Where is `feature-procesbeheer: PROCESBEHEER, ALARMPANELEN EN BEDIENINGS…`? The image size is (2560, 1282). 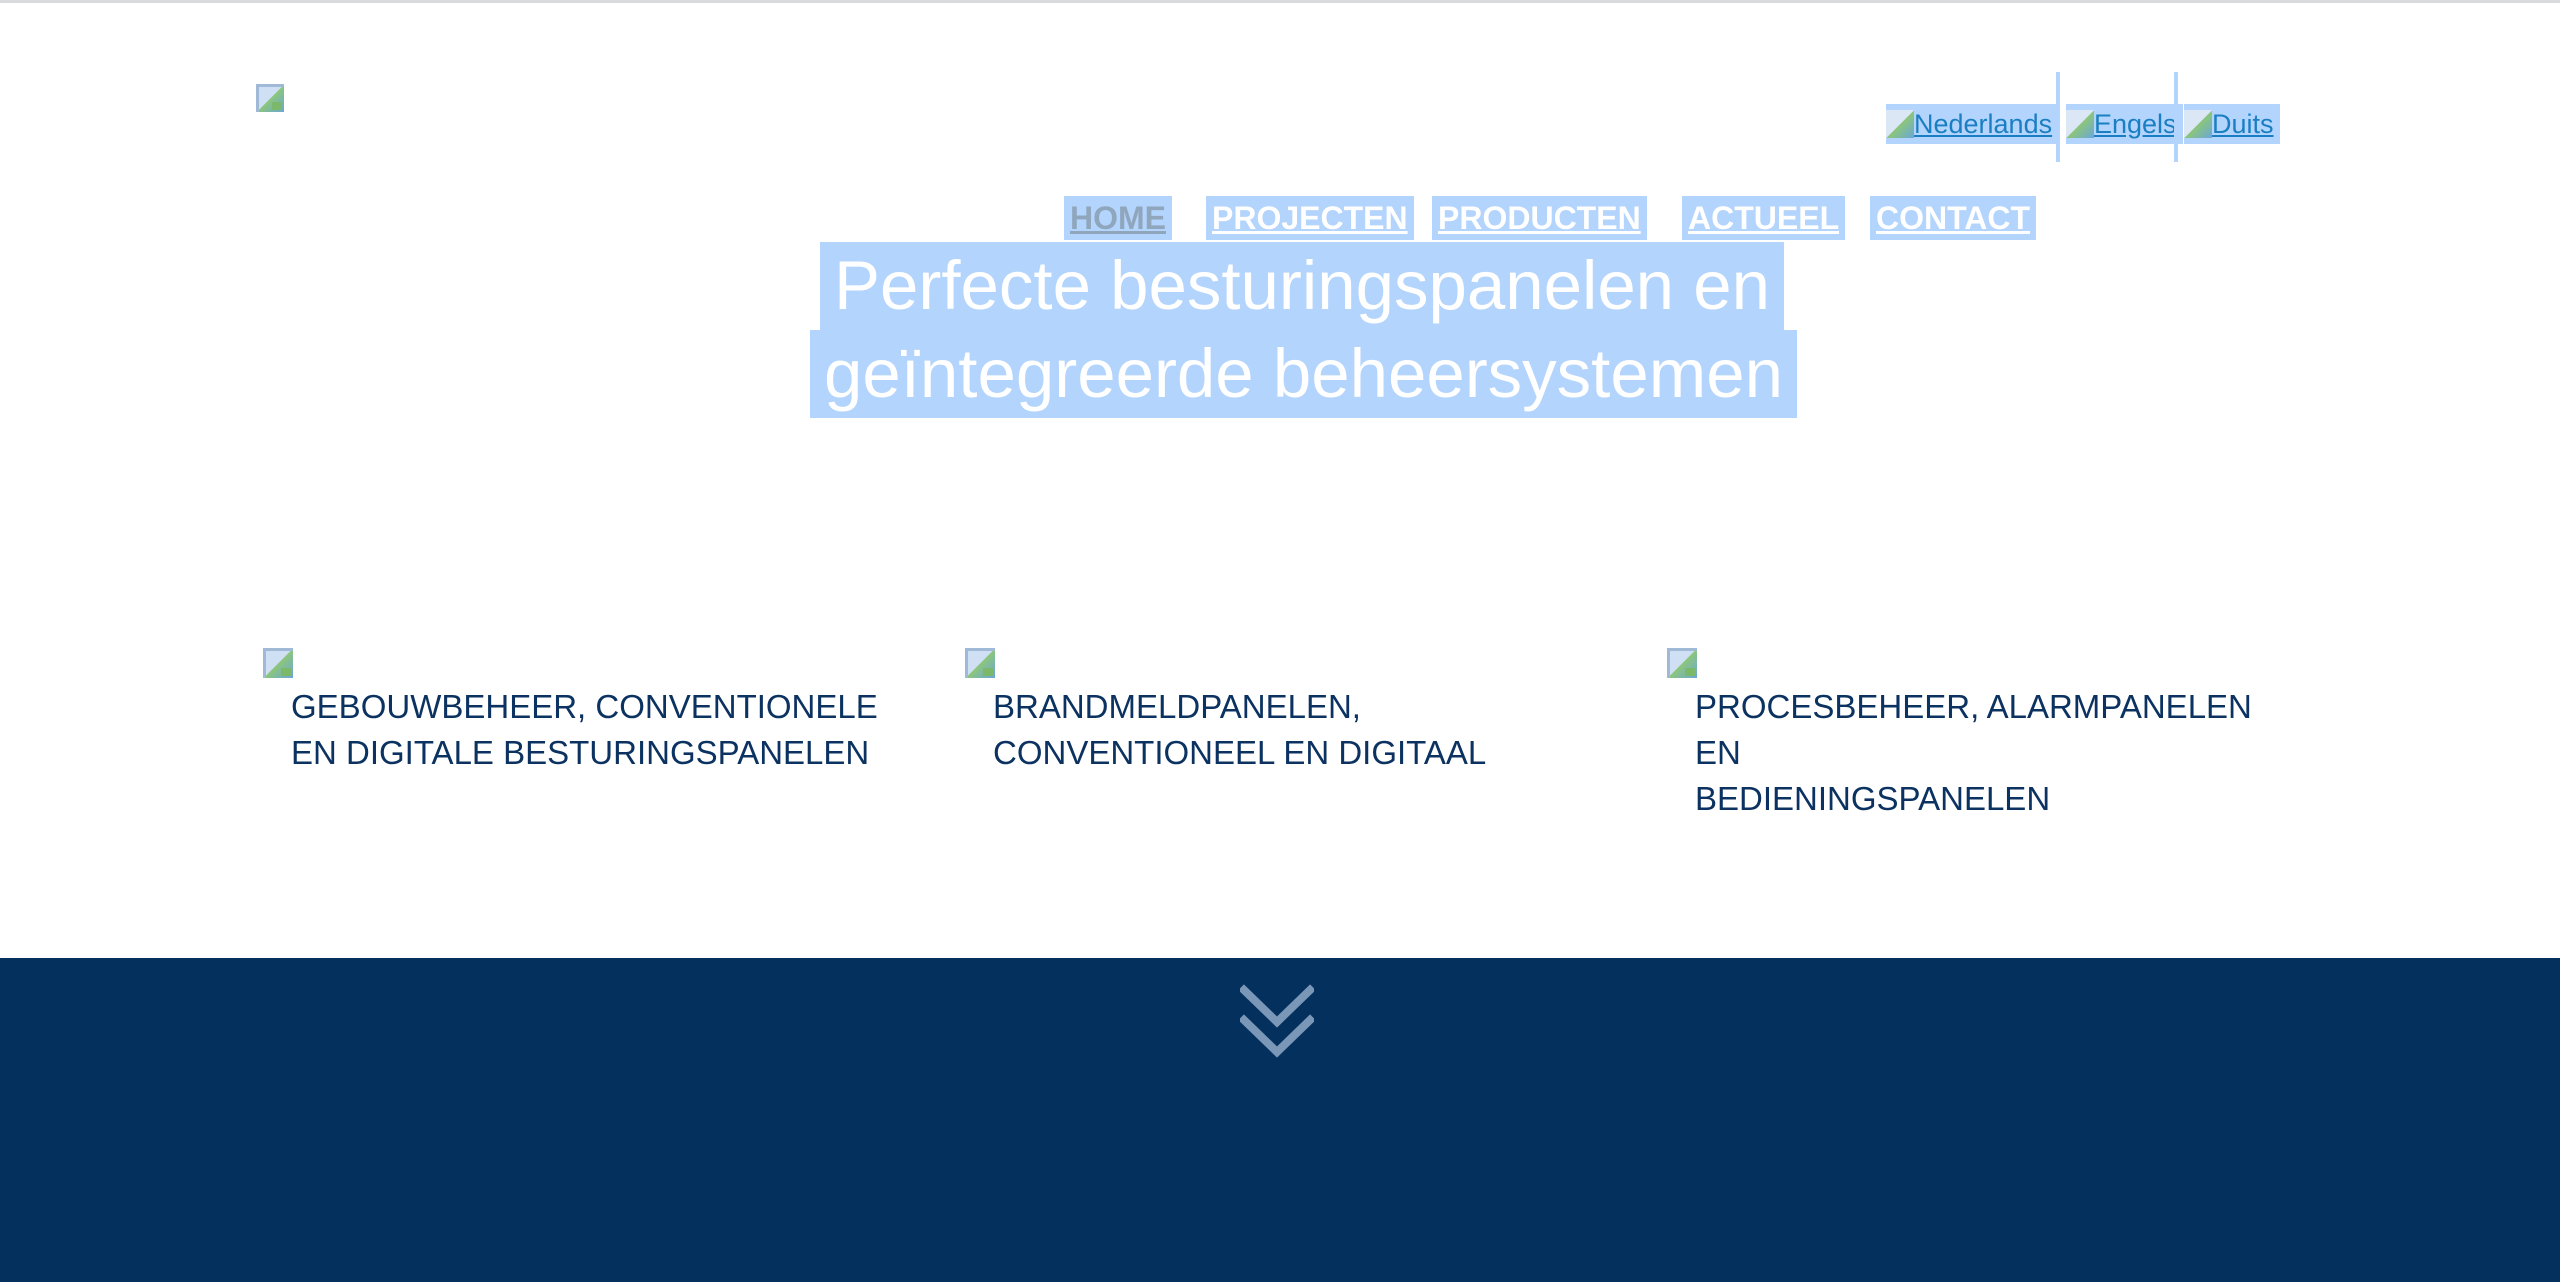
feature-procesbeheer: PROCESBEHEER, ALARMPANELEN EN BEDIENINGS… is located at coordinates (1987, 732).